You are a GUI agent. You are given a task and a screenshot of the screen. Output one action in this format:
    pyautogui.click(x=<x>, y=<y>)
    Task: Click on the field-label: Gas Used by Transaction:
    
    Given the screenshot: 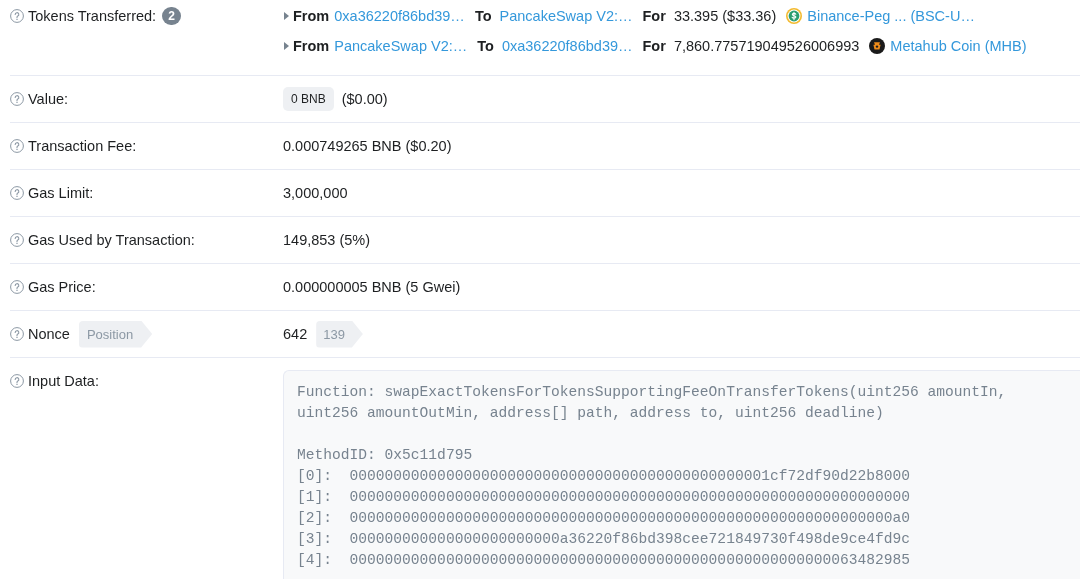 What is the action you would take?
    pyautogui.click(x=111, y=240)
    